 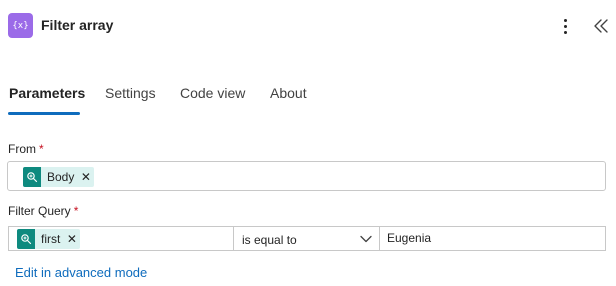 I want to click on filter-action-icon: {x}, so click(x=20, y=25).